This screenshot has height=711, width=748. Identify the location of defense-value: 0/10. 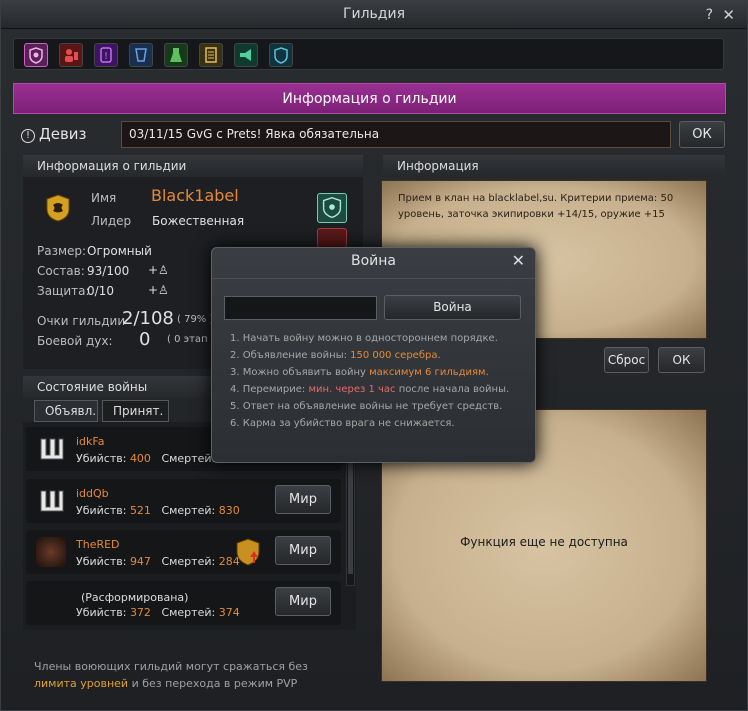
(100, 291).